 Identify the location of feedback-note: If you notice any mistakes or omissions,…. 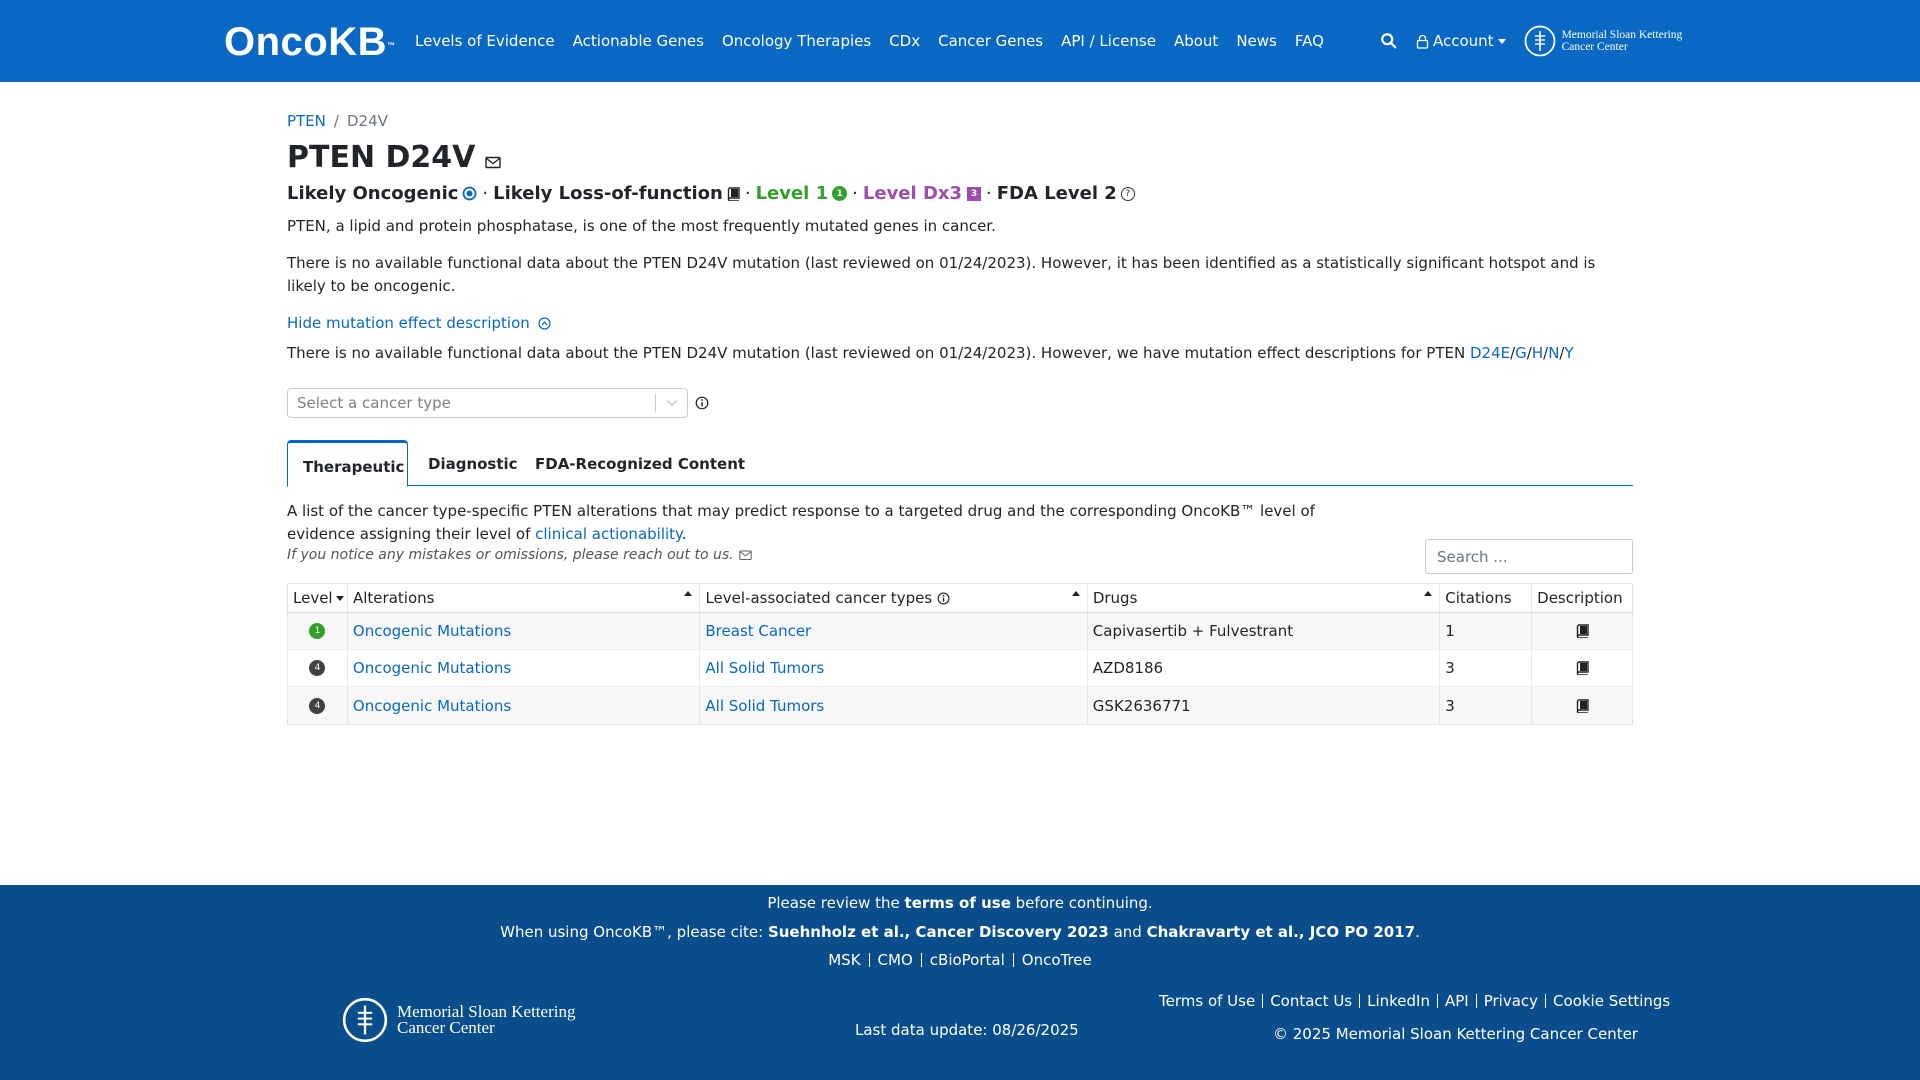
(519, 555).